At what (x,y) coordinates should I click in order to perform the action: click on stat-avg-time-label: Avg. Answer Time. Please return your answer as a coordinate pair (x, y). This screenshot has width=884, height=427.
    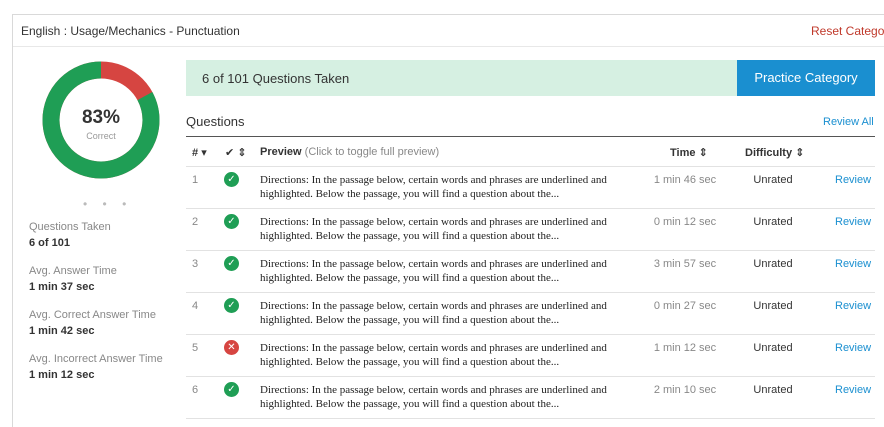
    Looking at the image, I should click on (73, 271).